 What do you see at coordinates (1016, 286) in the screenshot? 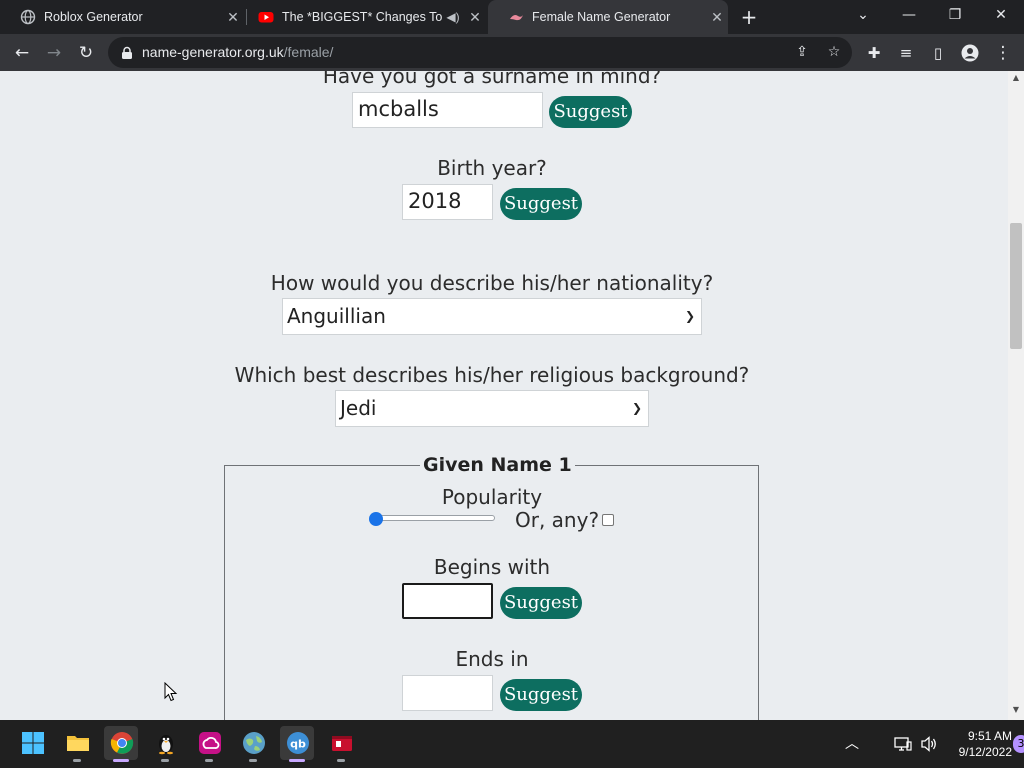
I see `scrollbar-thumb` at bounding box center [1016, 286].